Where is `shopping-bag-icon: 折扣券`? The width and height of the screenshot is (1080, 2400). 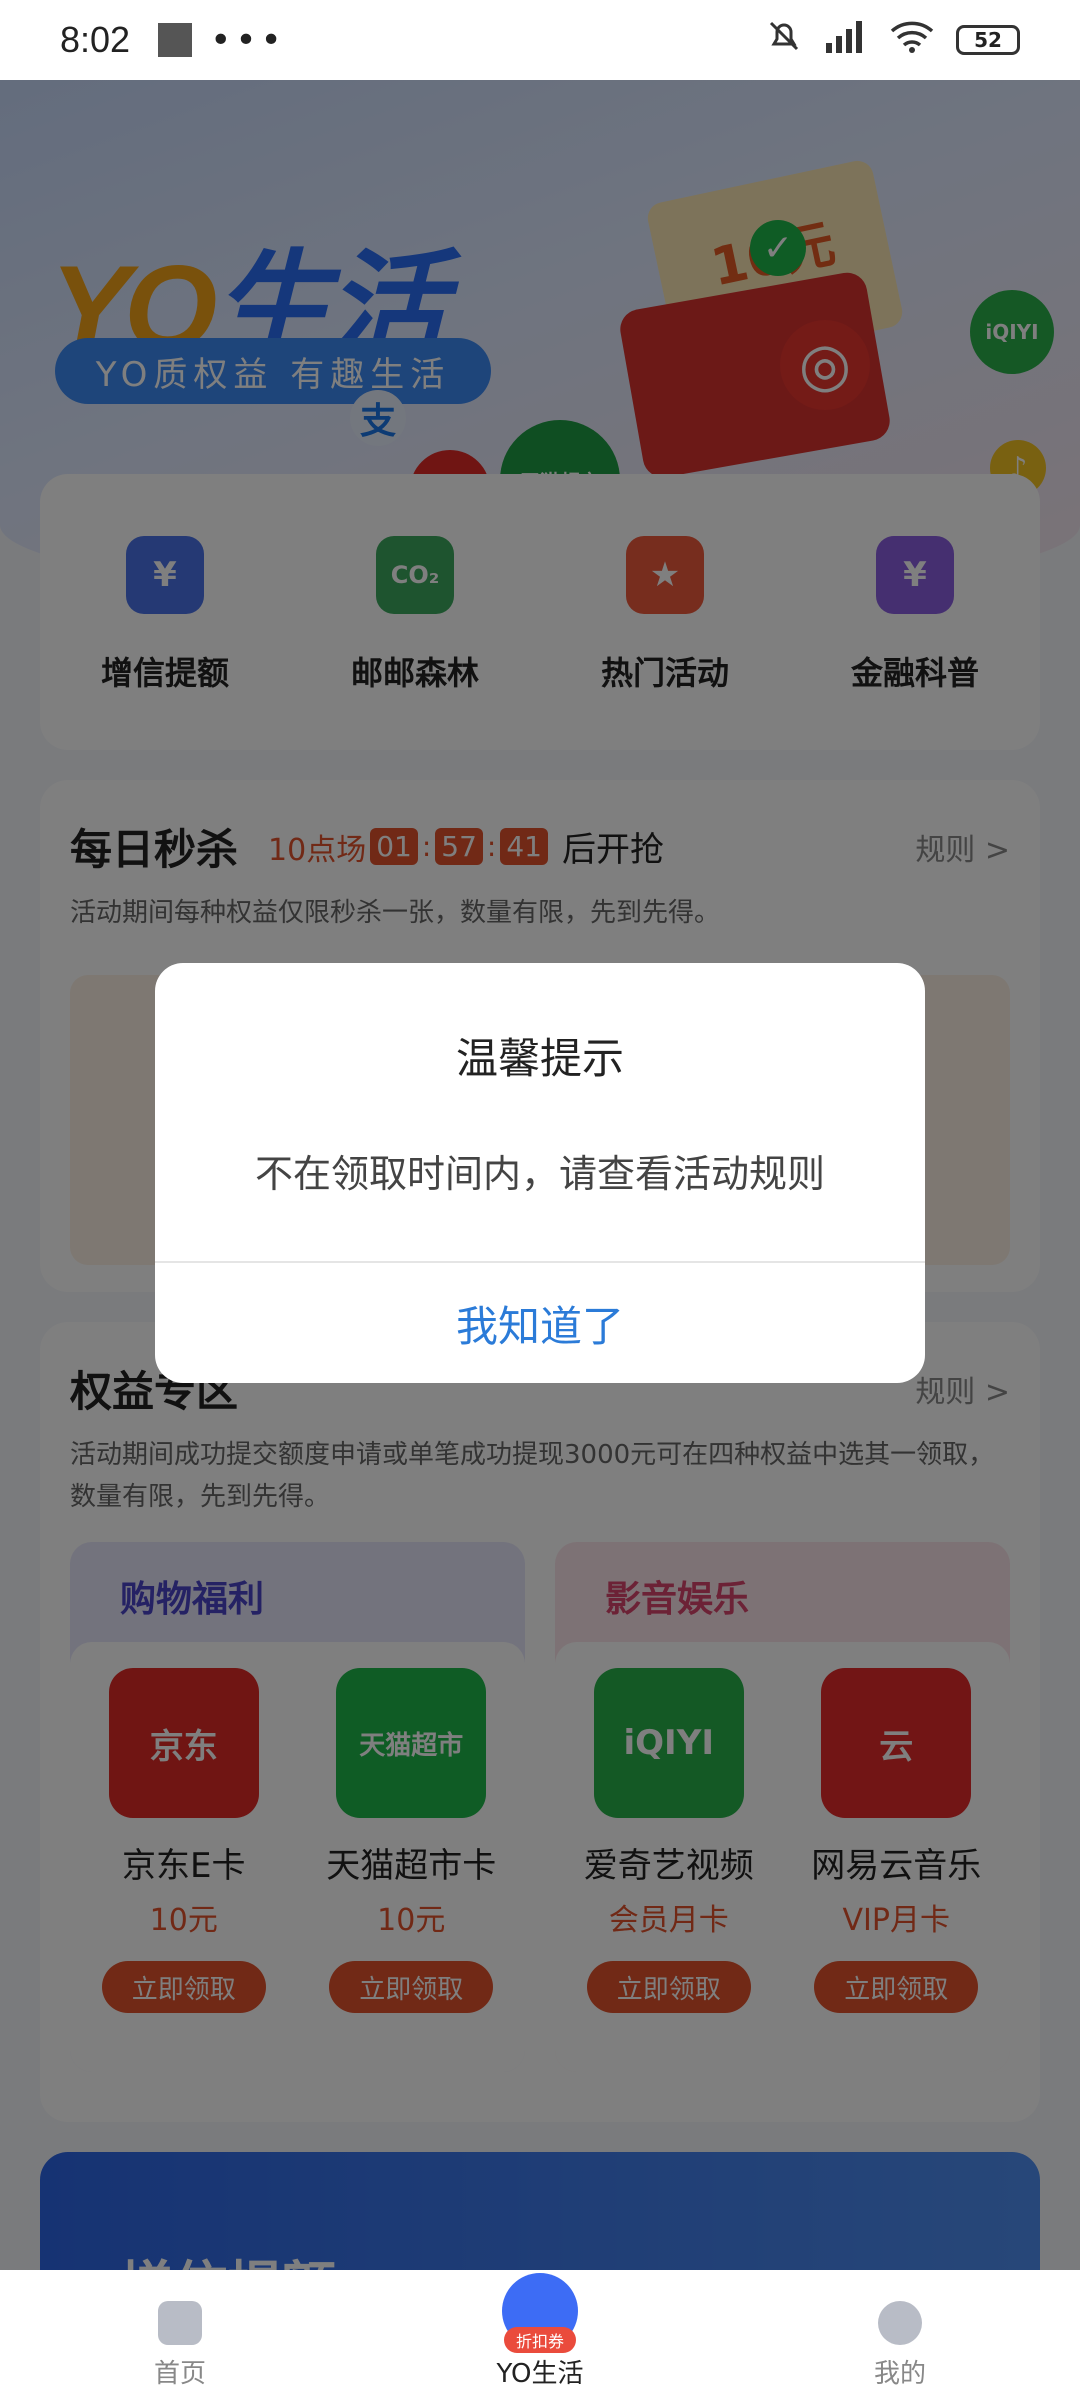 shopping-bag-icon: 折扣券 is located at coordinates (540, 2313).